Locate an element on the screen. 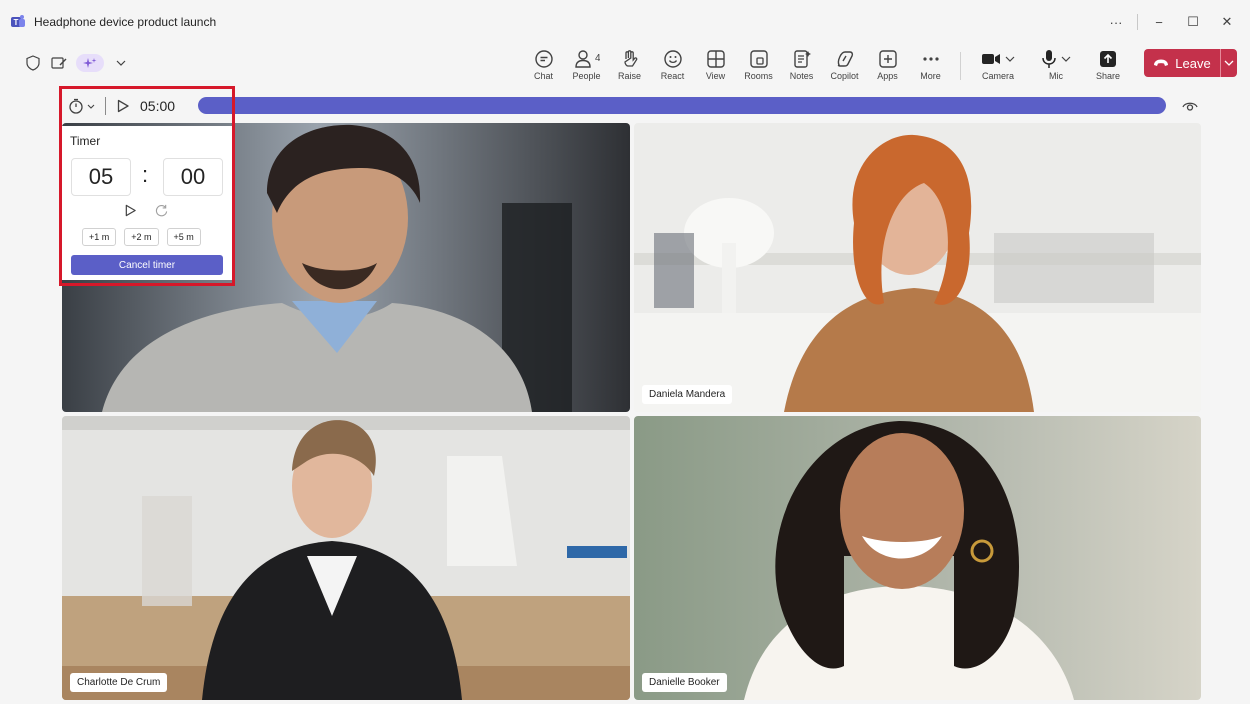  notes-edit-icon is located at coordinates (59, 63).